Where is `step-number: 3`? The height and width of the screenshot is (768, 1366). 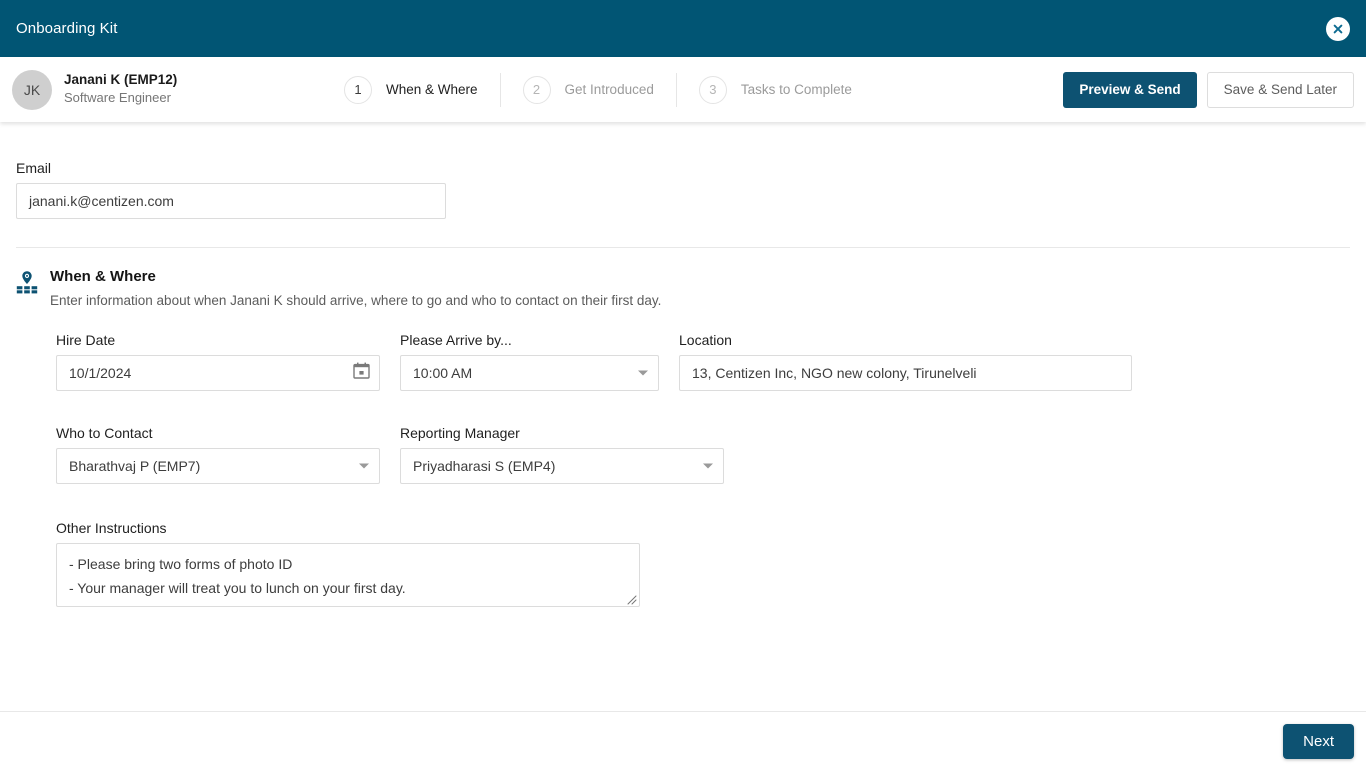
step-number: 3 is located at coordinates (712, 89).